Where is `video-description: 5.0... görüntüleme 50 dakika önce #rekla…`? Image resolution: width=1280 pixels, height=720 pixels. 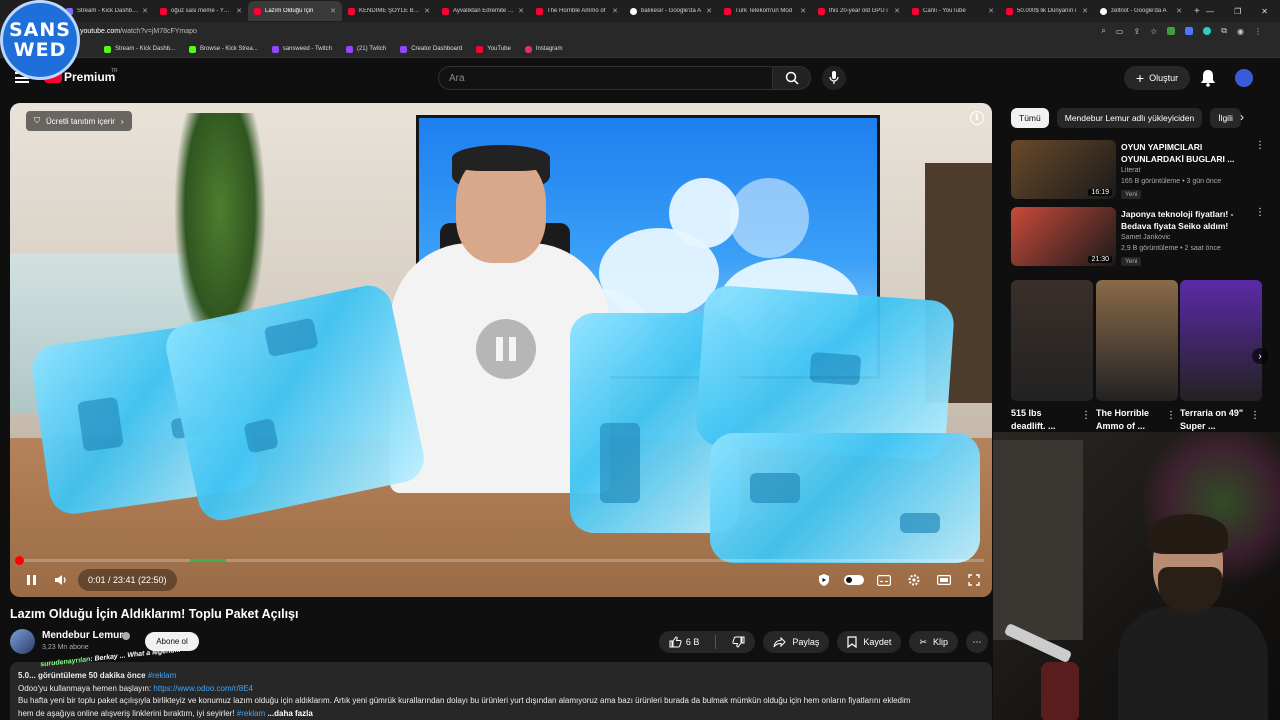
video-description: 5.0... görüntüleme 50 dakika önce #rekla… is located at coordinates (501, 691).